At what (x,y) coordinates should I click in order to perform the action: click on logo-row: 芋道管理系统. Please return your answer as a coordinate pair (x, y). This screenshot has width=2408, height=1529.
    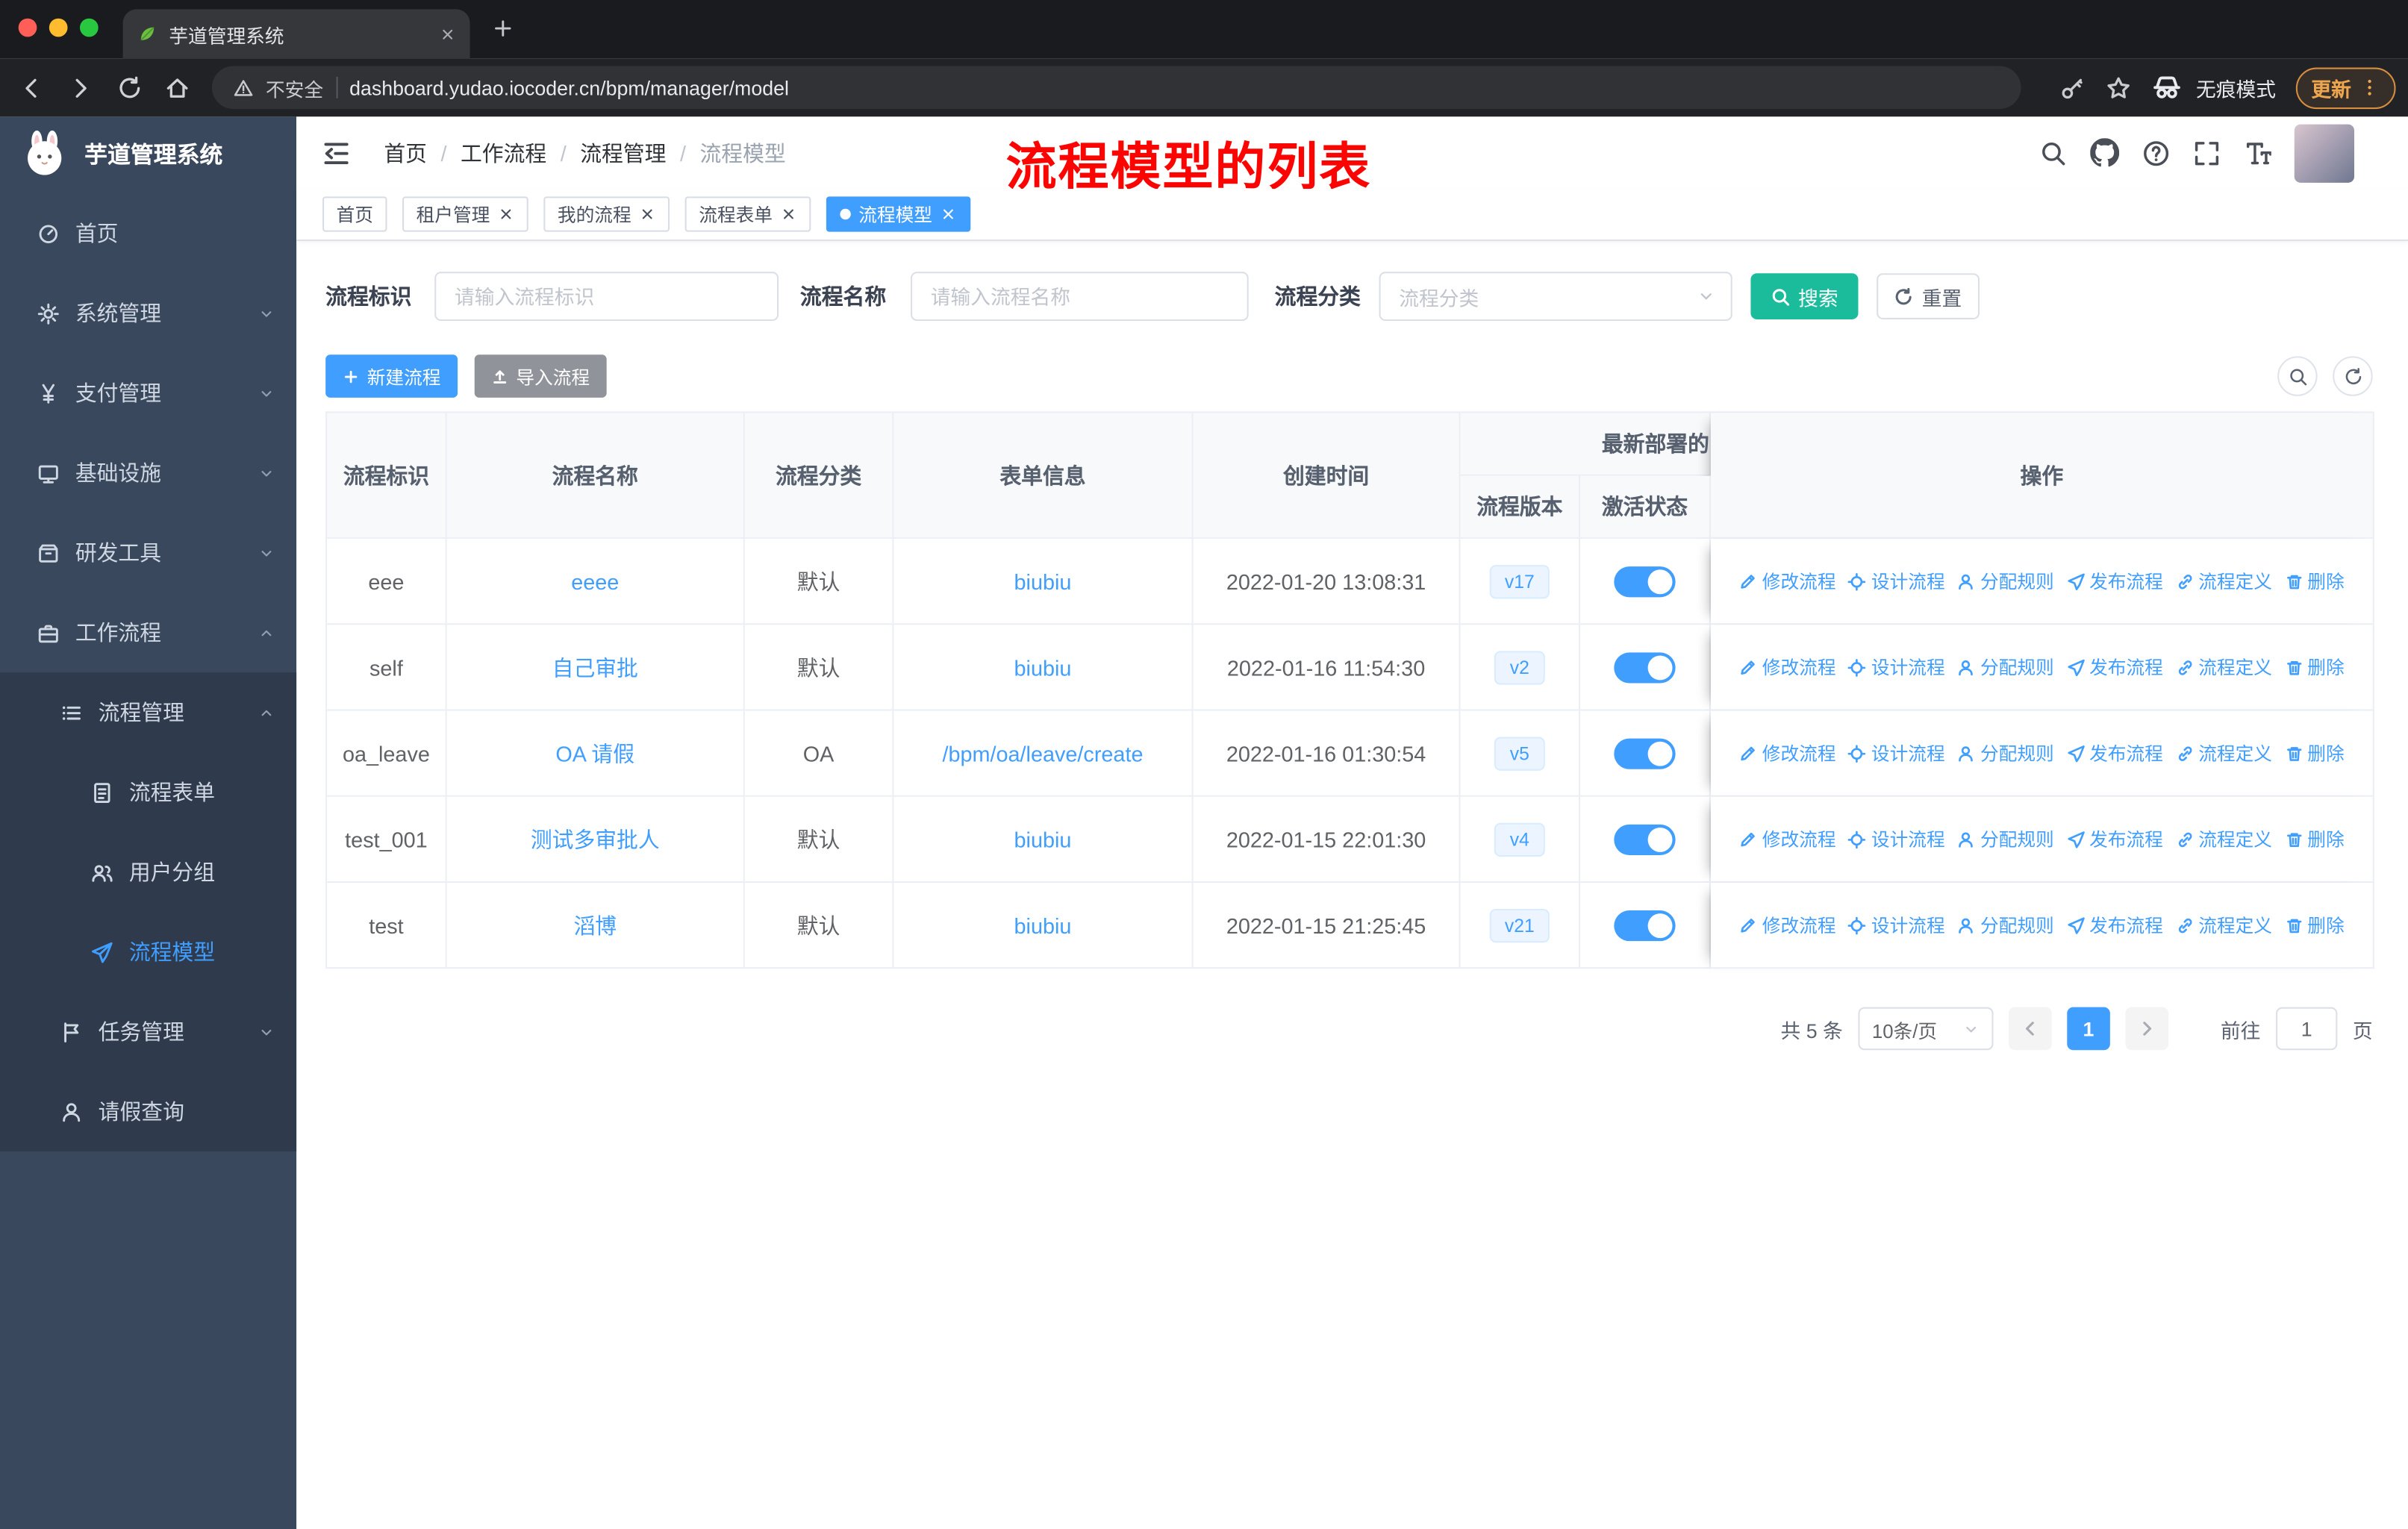
    Looking at the image, I should click on (148, 153).